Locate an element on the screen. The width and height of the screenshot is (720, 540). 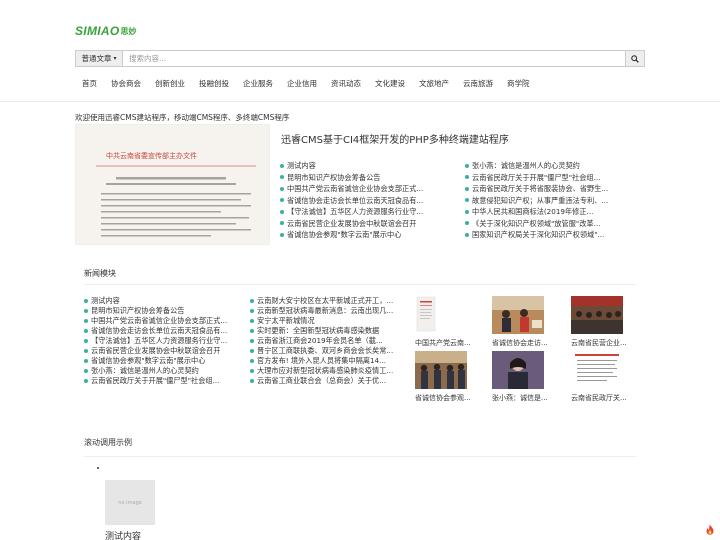
news-list-item: 张小燕：诚信是温州人的心灵契约 is located at coordinates (161, 371).